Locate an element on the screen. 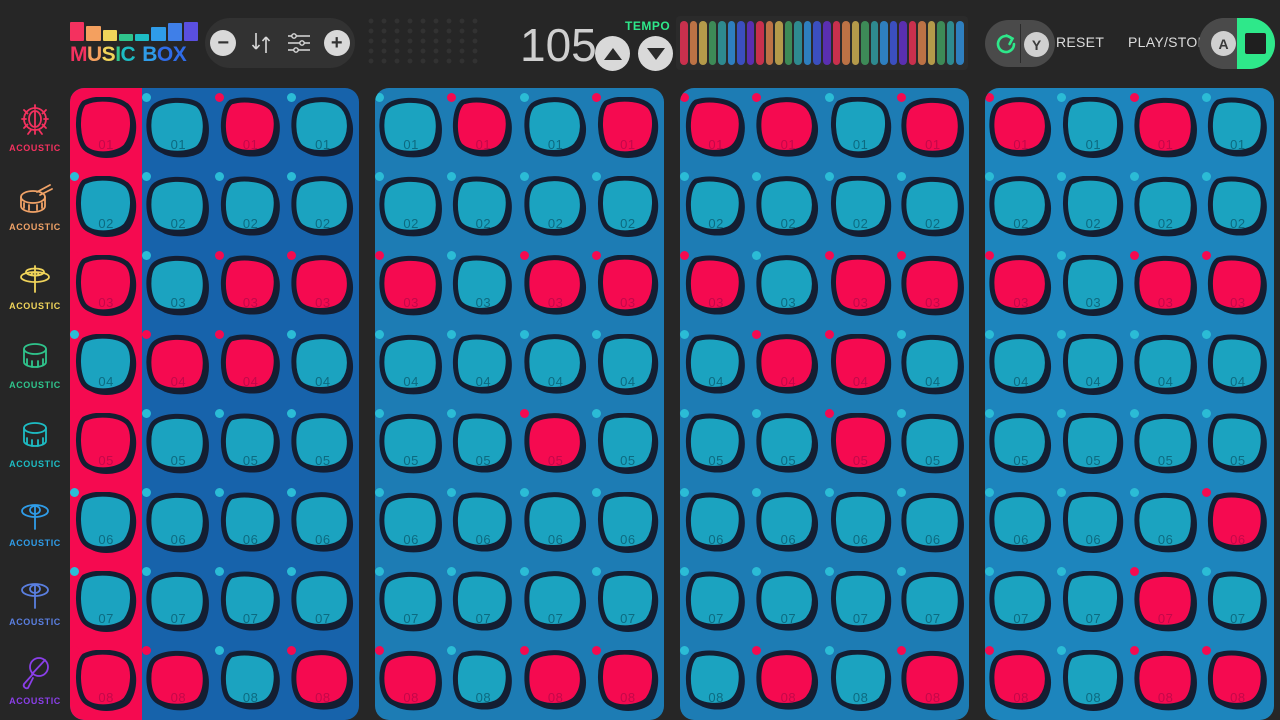 This screenshot has width=1280, height=720. reset-y-button: Y is located at coordinates (1036, 44).